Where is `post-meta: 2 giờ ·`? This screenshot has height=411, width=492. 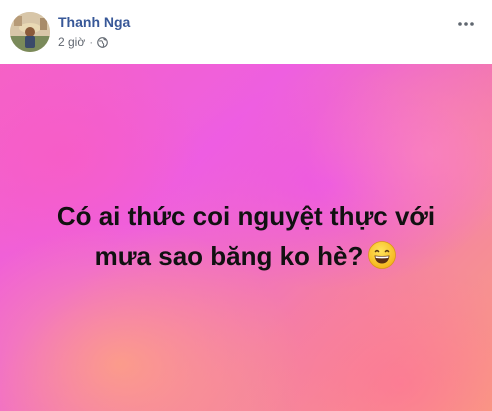 post-meta: 2 giờ · is located at coordinates (83, 42).